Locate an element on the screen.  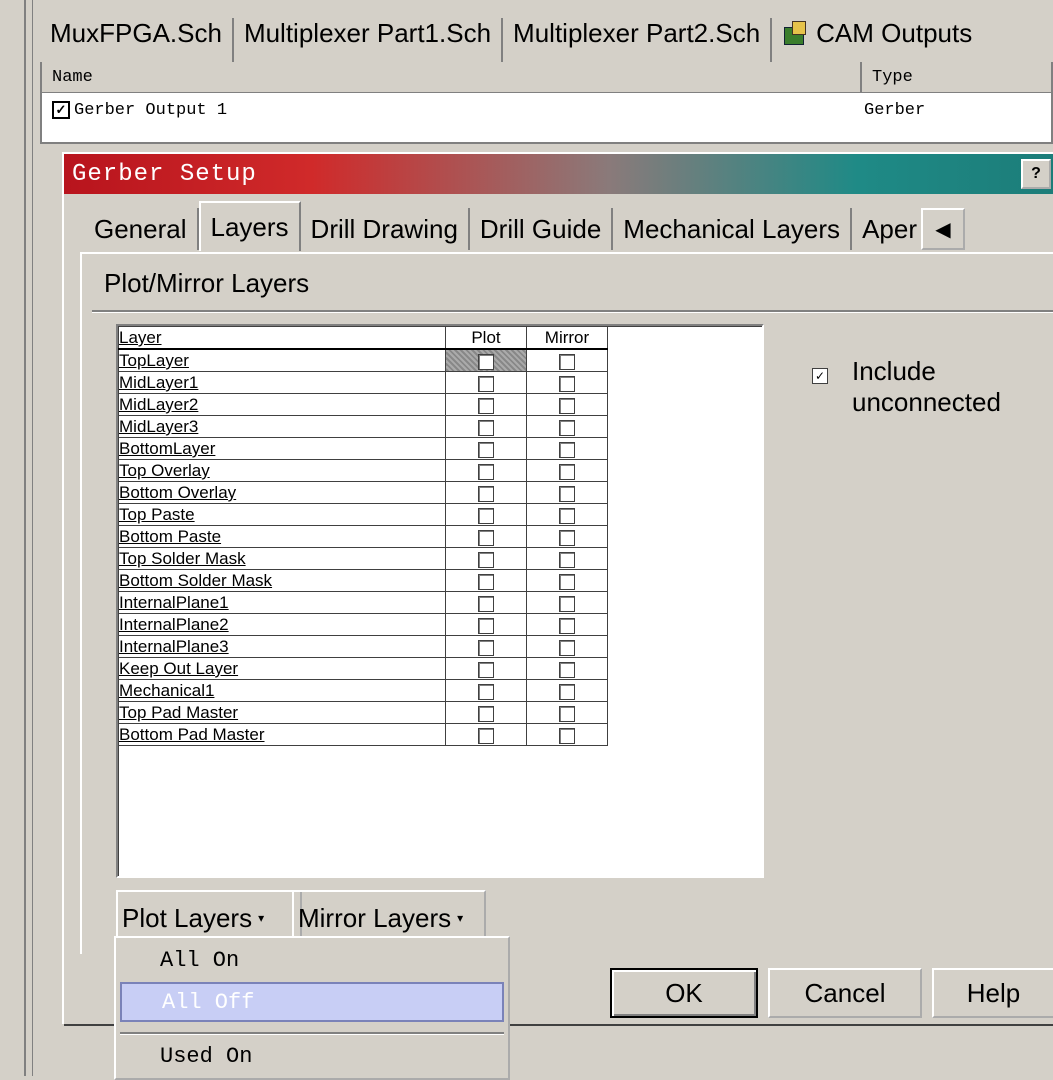
list-header: Name Type is located at coordinates (546, 77).